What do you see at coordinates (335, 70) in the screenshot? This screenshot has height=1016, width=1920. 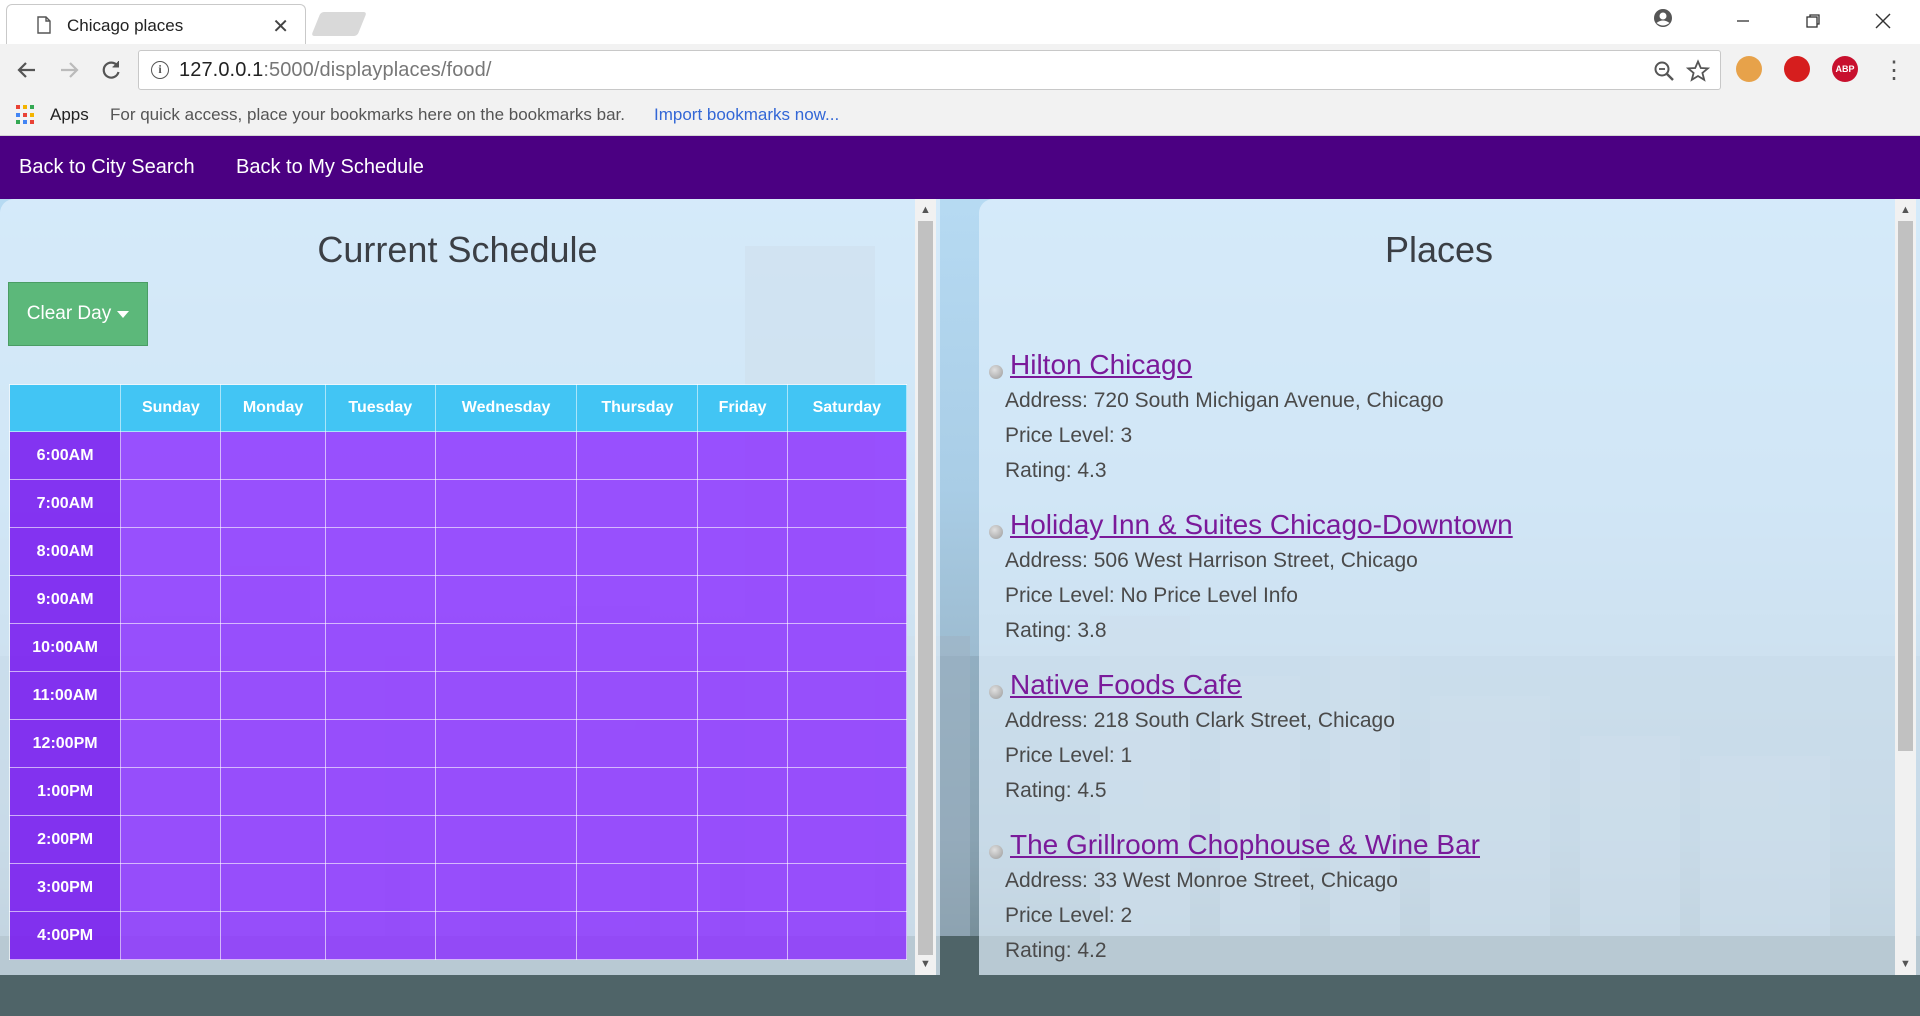 I see `url-text: 127.0.0.1:5000/displayplaces/food/` at bounding box center [335, 70].